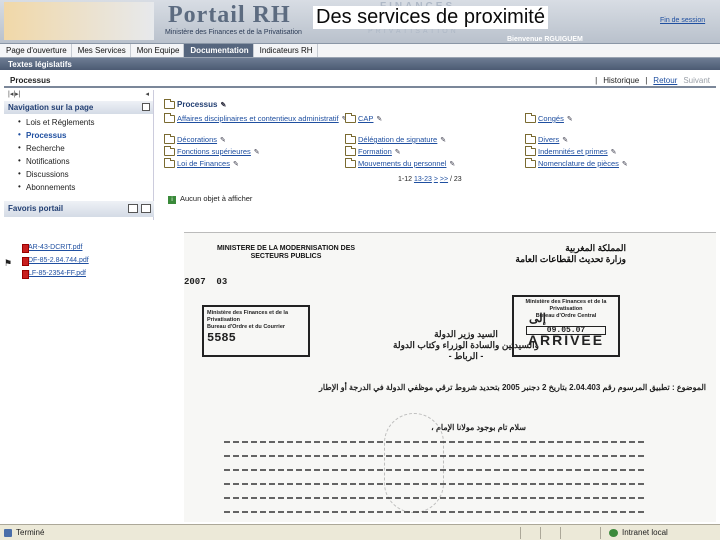  What do you see at coordinates (229, 15) in the screenshot?
I see `app-title: Portail RH` at bounding box center [229, 15].